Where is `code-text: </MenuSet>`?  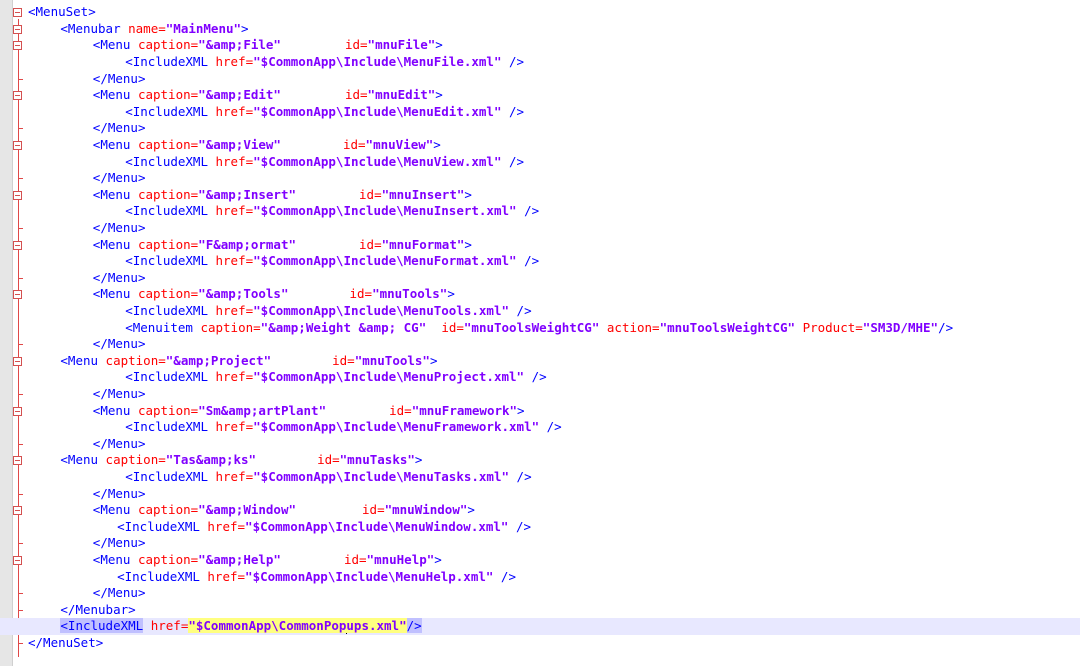
code-text: </MenuSet> is located at coordinates (65, 643).